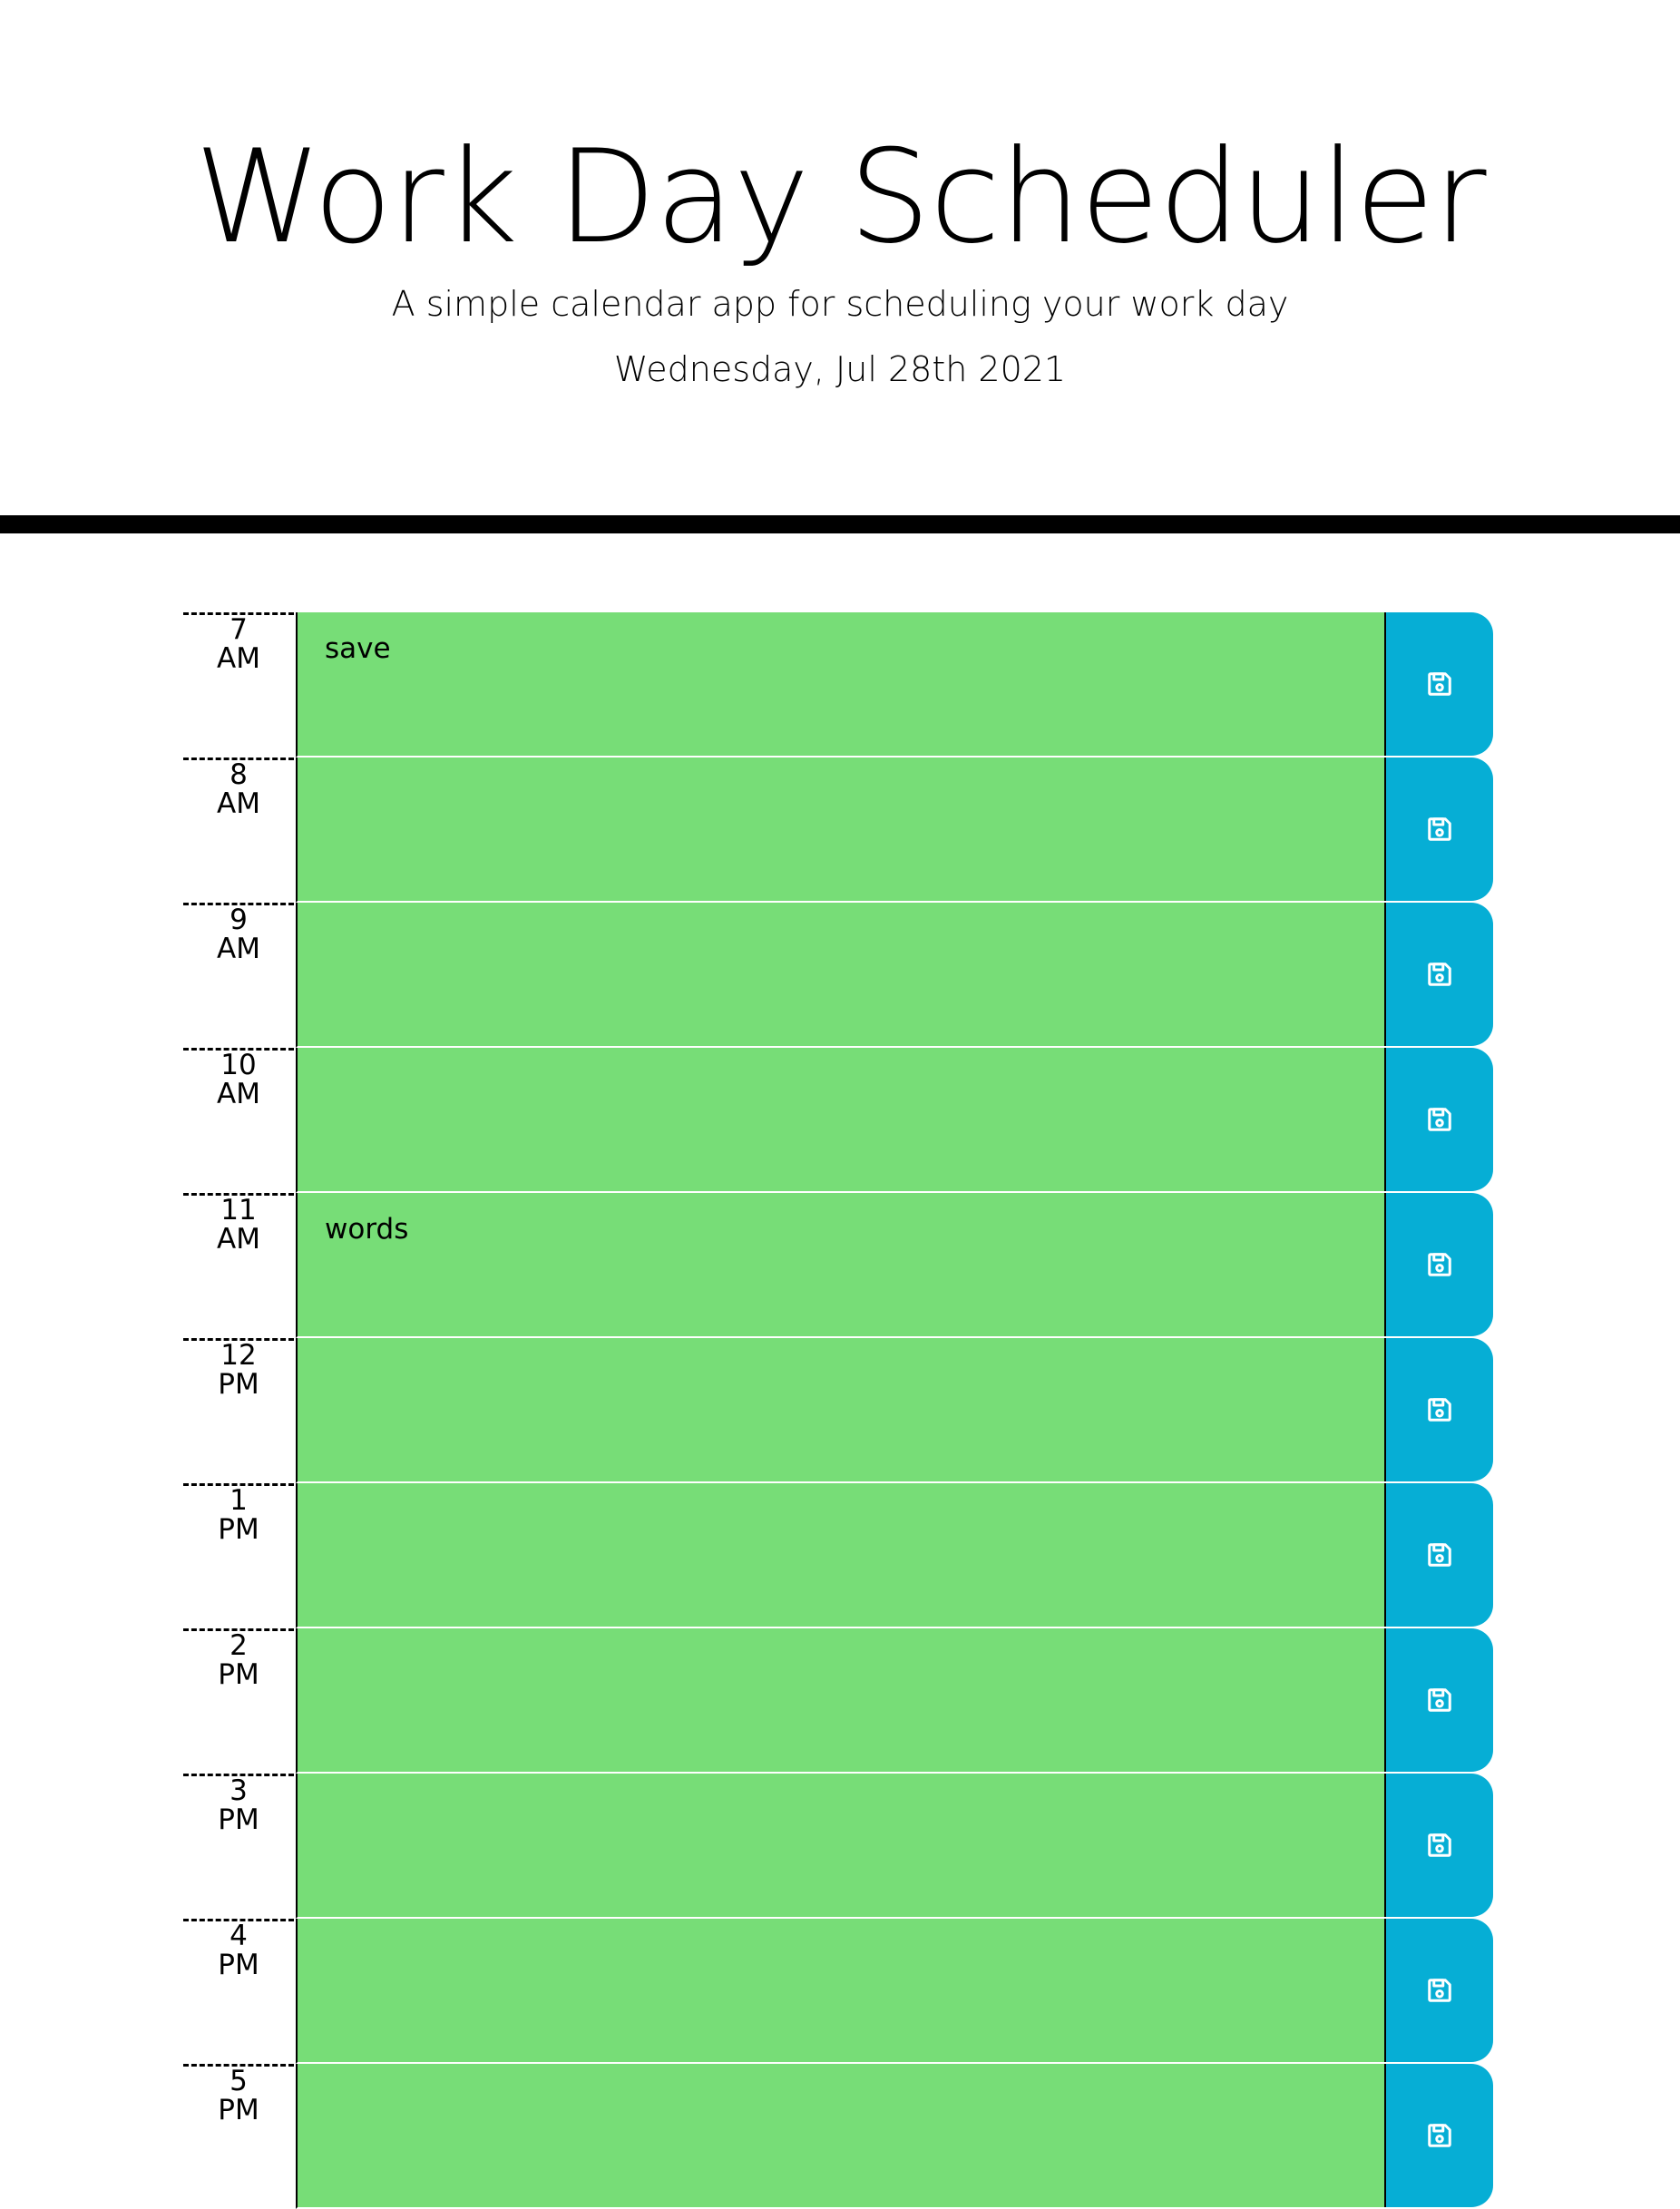 Image resolution: width=1680 pixels, height=2209 pixels. Describe the element at coordinates (238, 1120) in the screenshot. I see `hour-label: 10 AM` at that location.